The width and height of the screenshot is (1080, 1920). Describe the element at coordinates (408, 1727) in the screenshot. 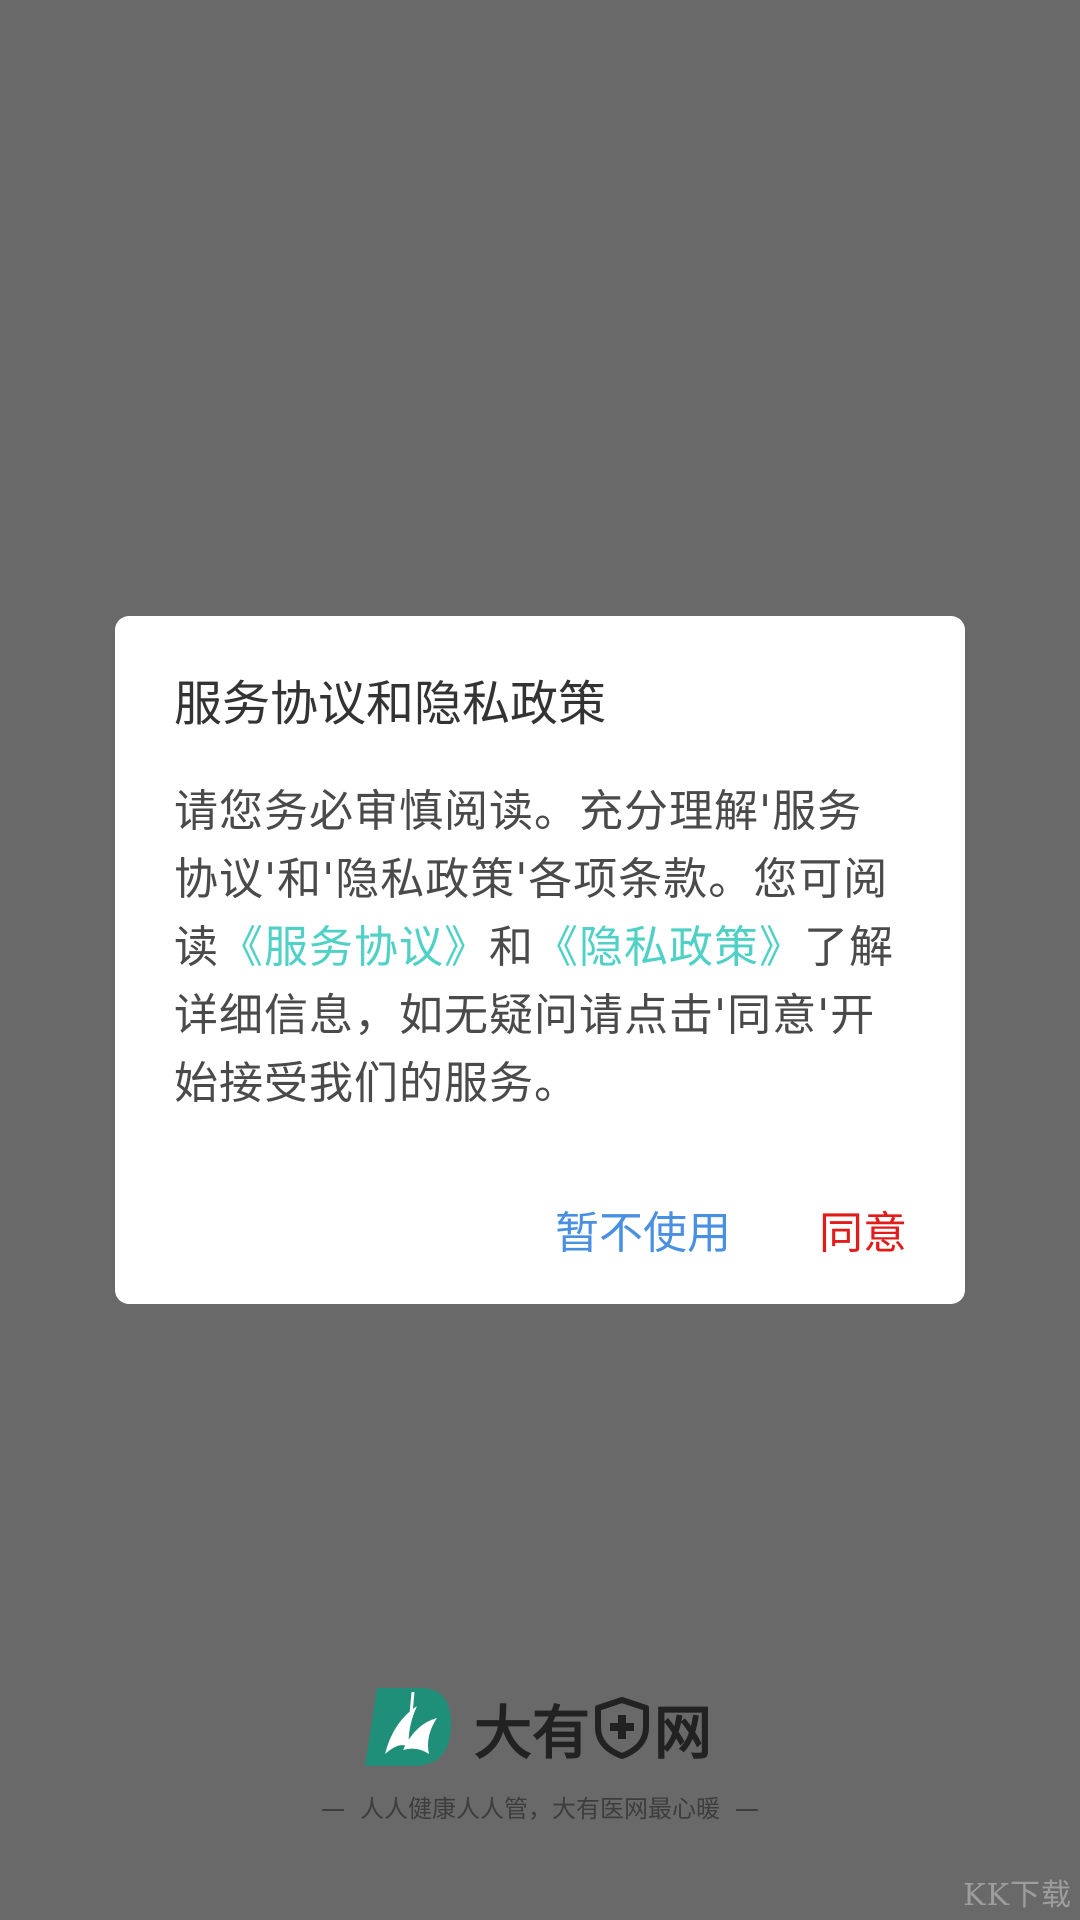

I see `app-logo-icon` at that location.